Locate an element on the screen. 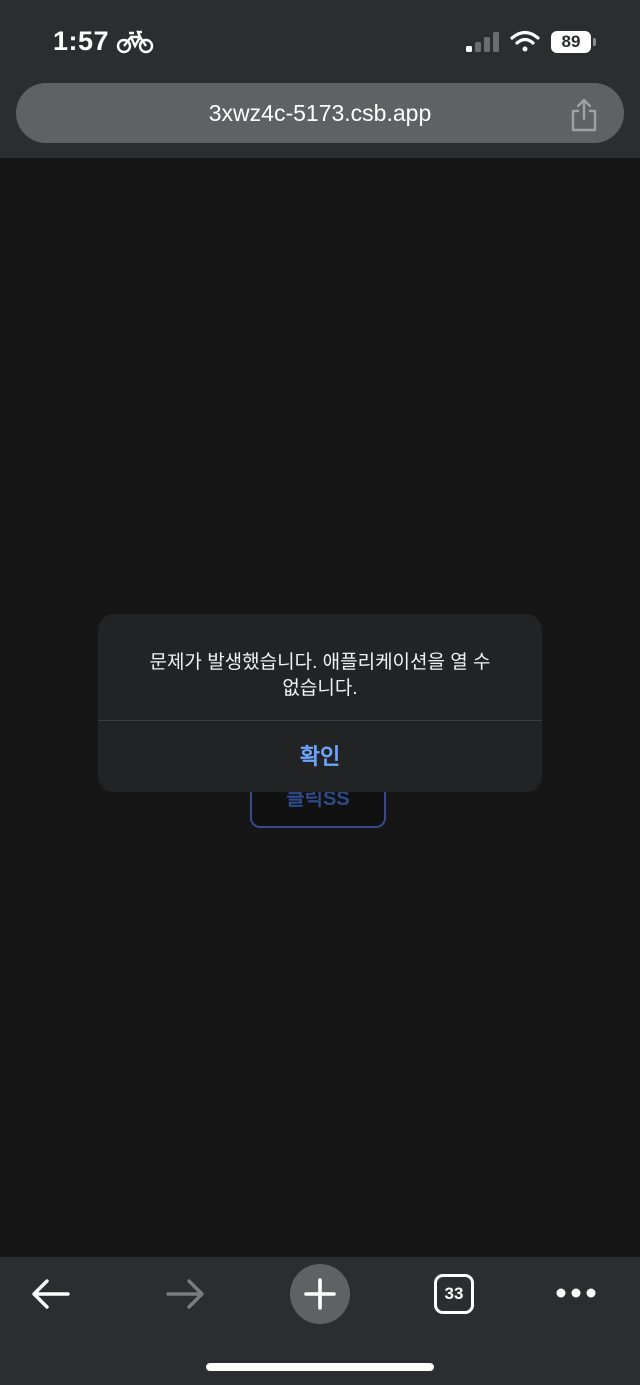 The width and height of the screenshot is (640, 1385). address-bar: 3xwz4c-5173.csb.app is located at coordinates (320, 113).